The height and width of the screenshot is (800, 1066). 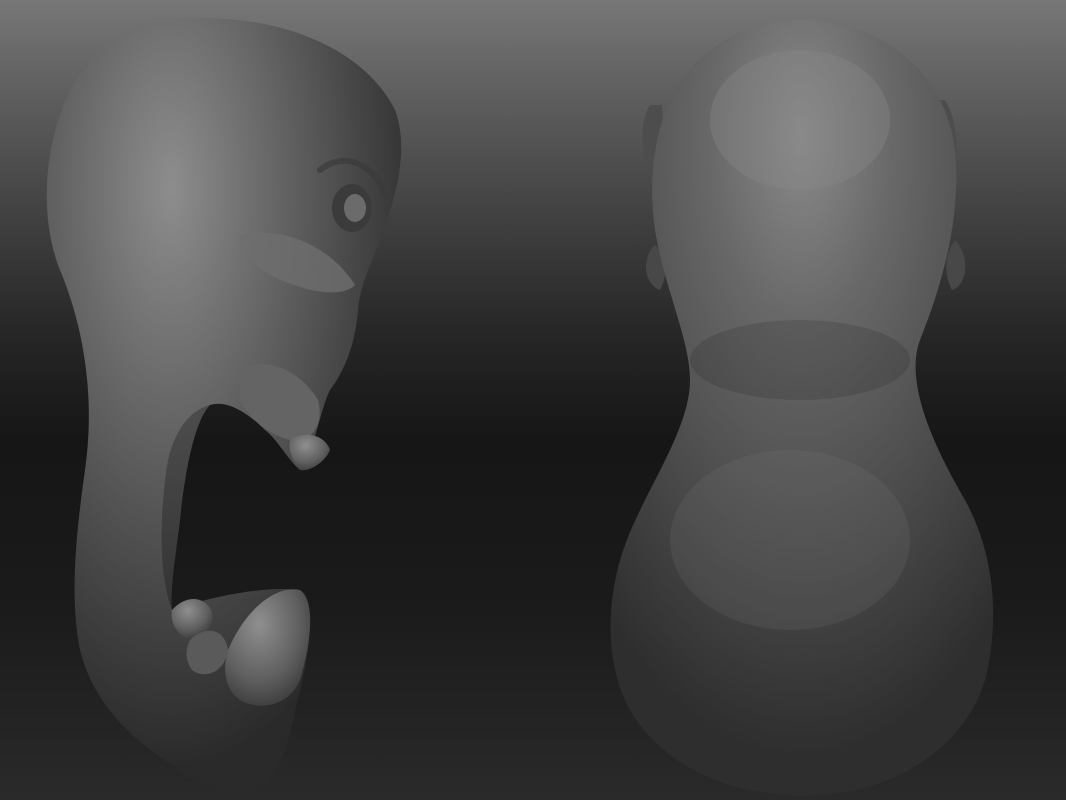 What do you see at coordinates (790, 540) in the screenshot?
I see `lower-lobe-highlight` at bounding box center [790, 540].